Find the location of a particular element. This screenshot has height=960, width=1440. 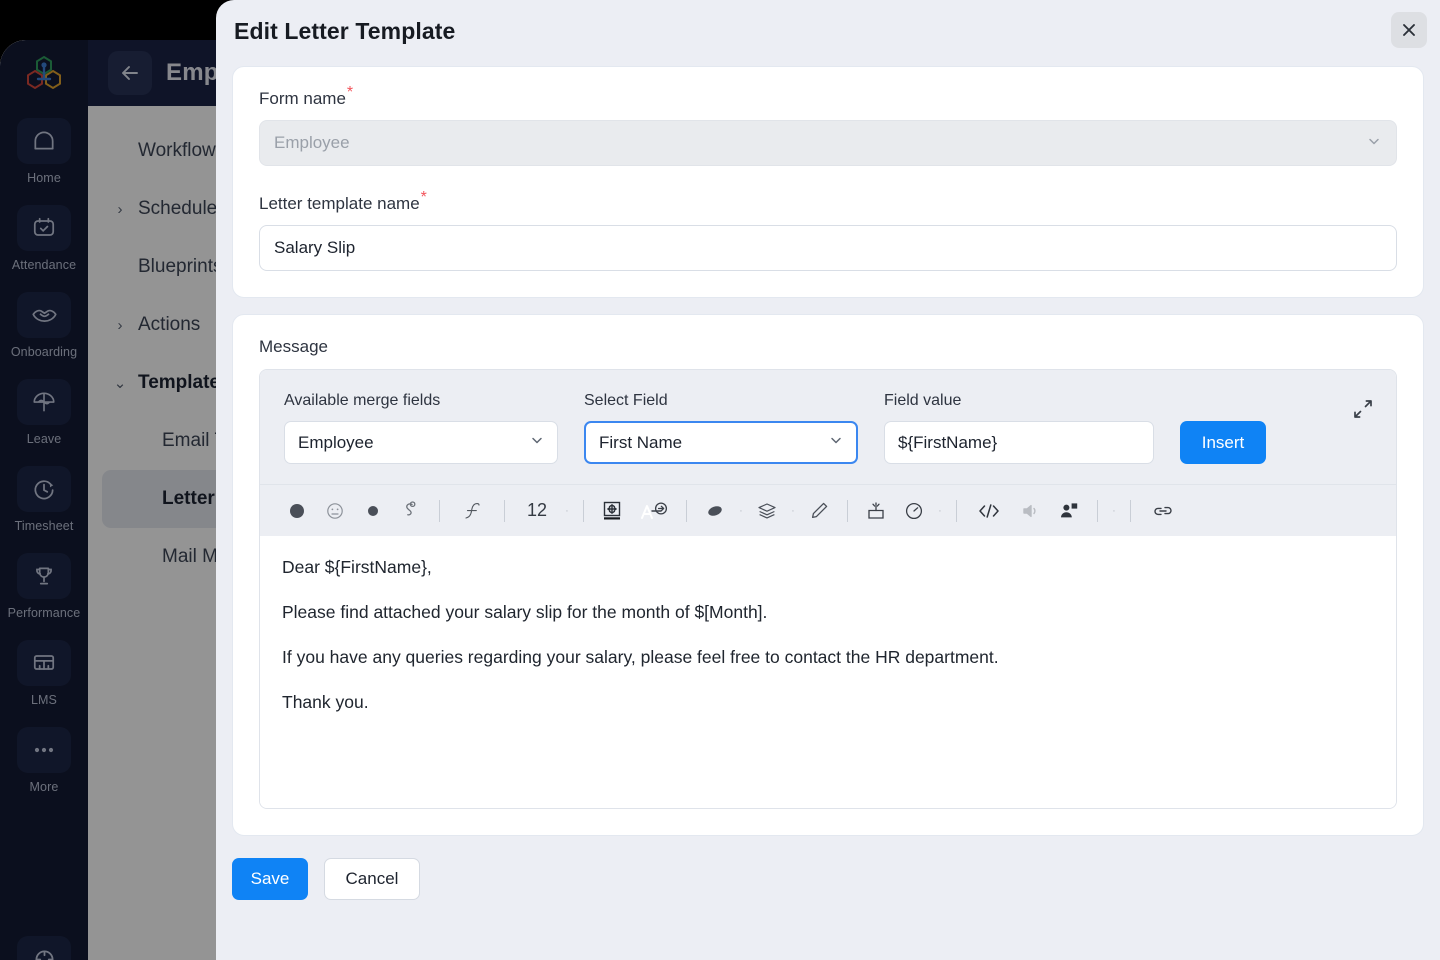

available-merge-fields-select: Employee is located at coordinates (421, 442).